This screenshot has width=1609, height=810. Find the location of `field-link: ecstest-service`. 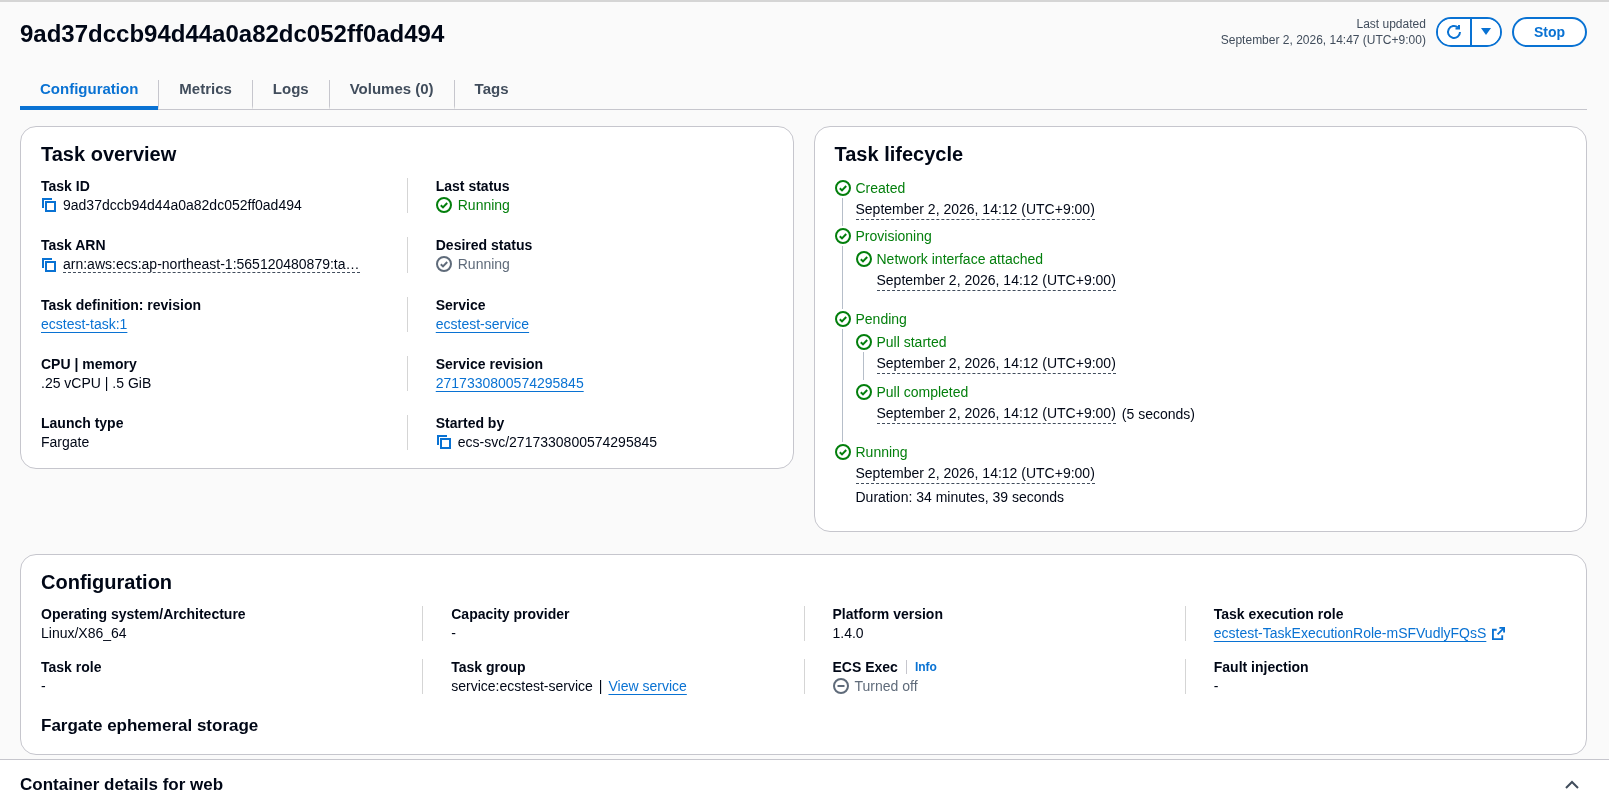

field-link: ecstest-service is located at coordinates (482, 324).